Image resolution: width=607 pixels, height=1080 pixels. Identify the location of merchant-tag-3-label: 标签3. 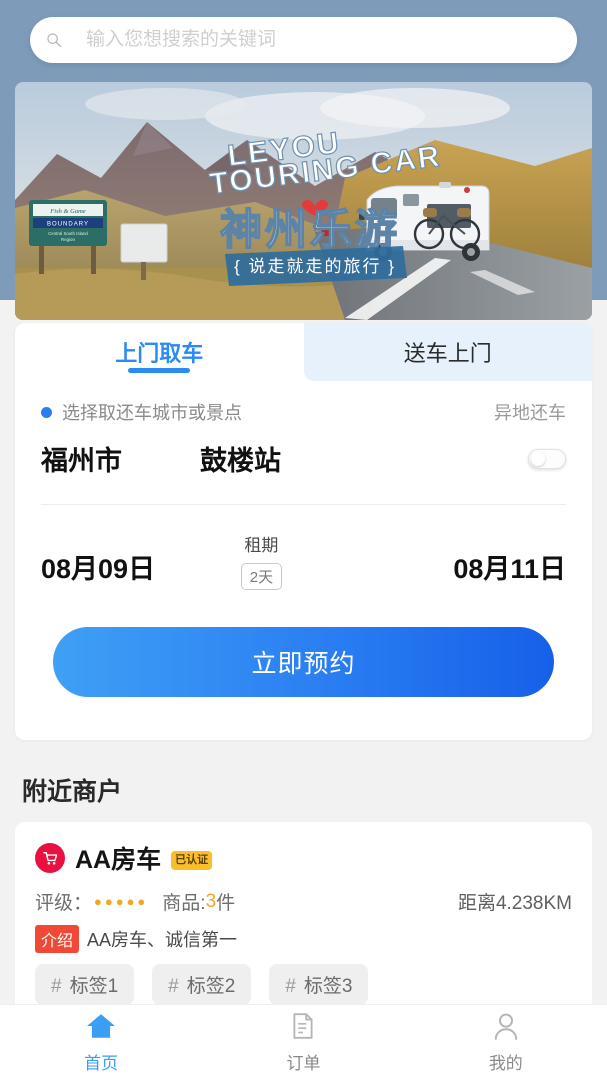
(328, 986).